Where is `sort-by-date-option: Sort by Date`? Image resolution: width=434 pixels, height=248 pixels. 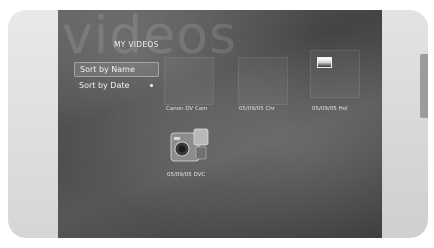
sort-by-date-option: Sort by Date is located at coordinates (115, 85).